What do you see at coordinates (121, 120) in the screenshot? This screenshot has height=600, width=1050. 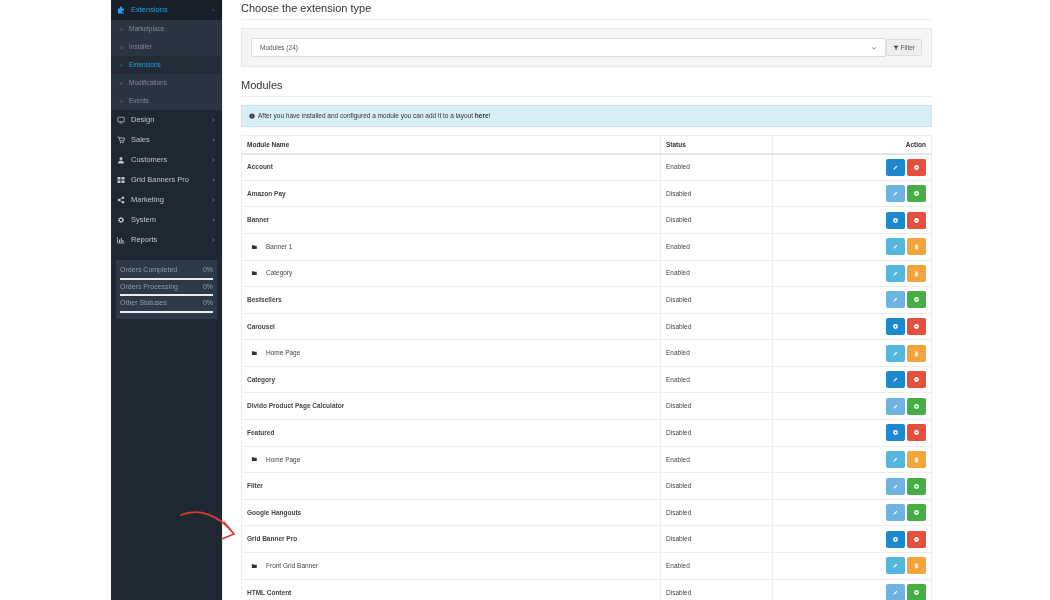 I see `monitor-icon` at bounding box center [121, 120].